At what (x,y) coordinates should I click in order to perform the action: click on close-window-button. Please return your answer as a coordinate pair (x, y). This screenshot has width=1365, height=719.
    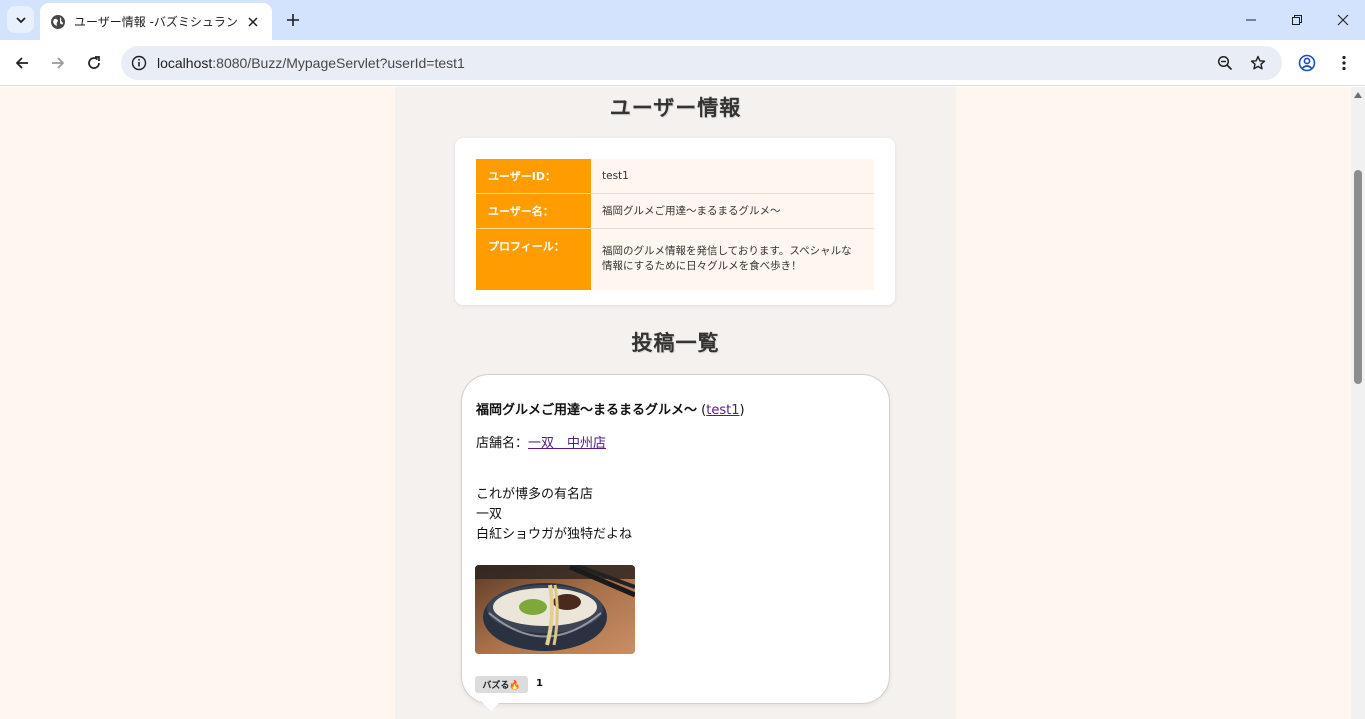
    Looking at the image, I should click on (1342, 20).